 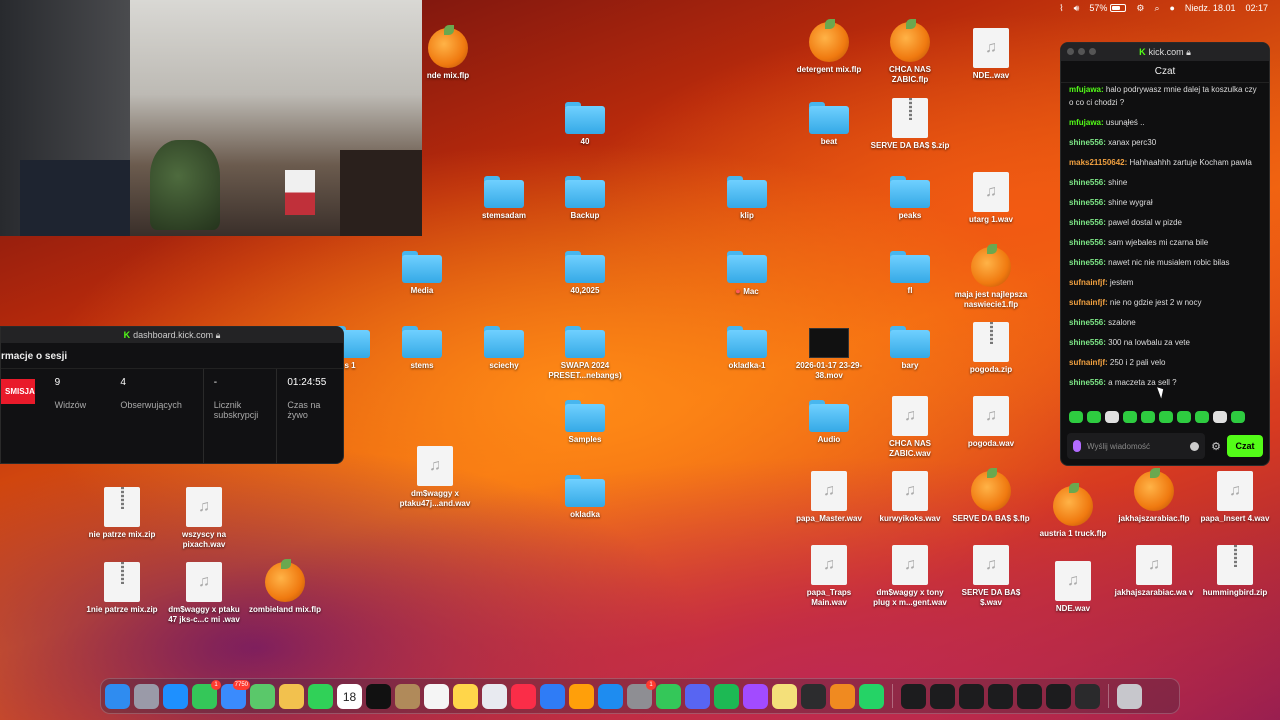 What do you see at coordinates (1081, 51) in the screenshot?
I see `minimize-button` at bounding box center [1081, 51].